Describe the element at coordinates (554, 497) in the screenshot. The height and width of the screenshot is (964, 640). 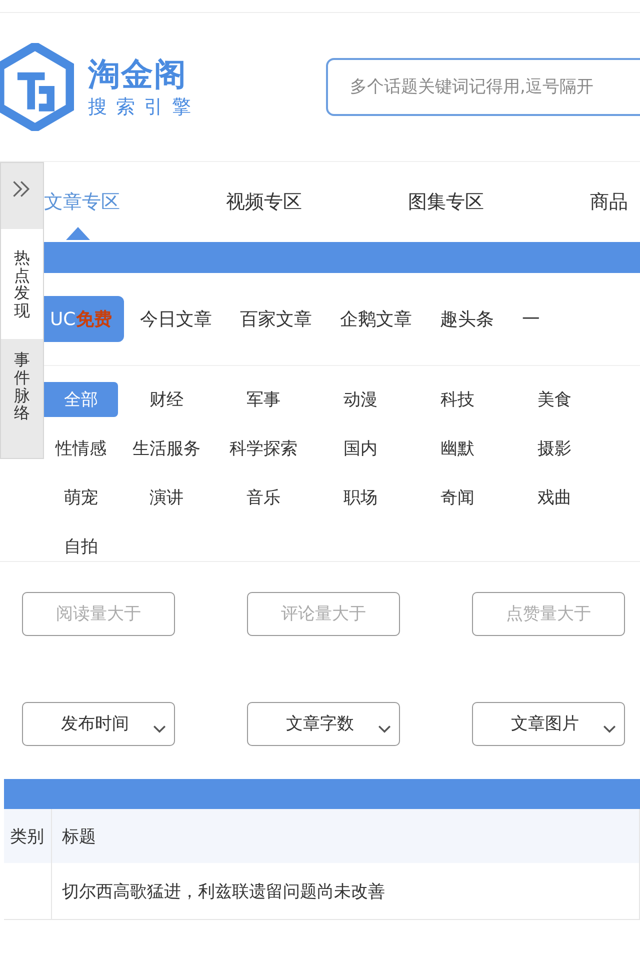
I see `category-chip: 戏曲` at that location.